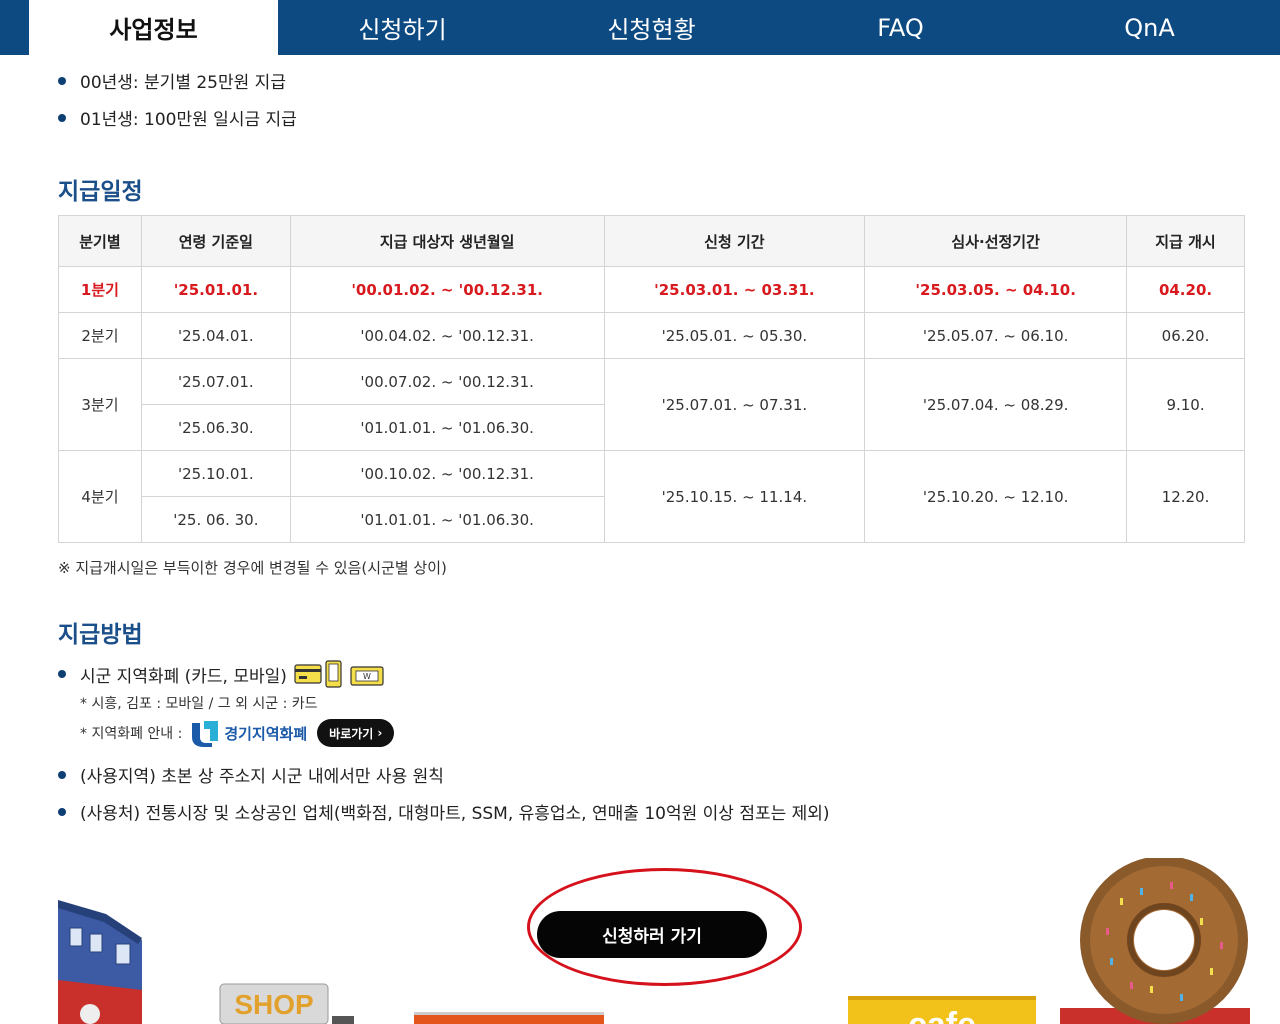 This screenshot has height=1024, width=1280. Describe the element at coordinates (183, 676) in the screenshot. I see `method-text: 시군 지역화폐 (카드, 모바일)` at that location.